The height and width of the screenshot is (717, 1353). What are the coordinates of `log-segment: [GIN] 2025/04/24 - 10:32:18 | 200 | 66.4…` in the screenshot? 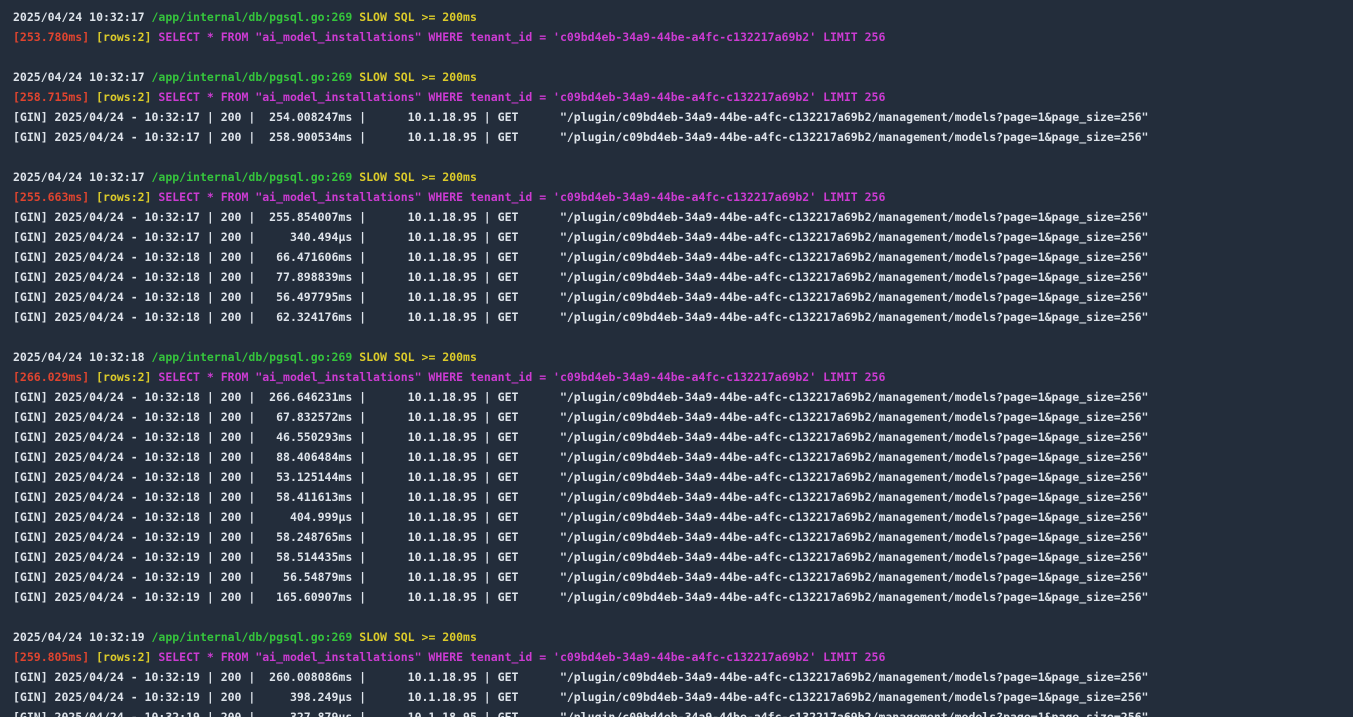 It's located at (581, 257).